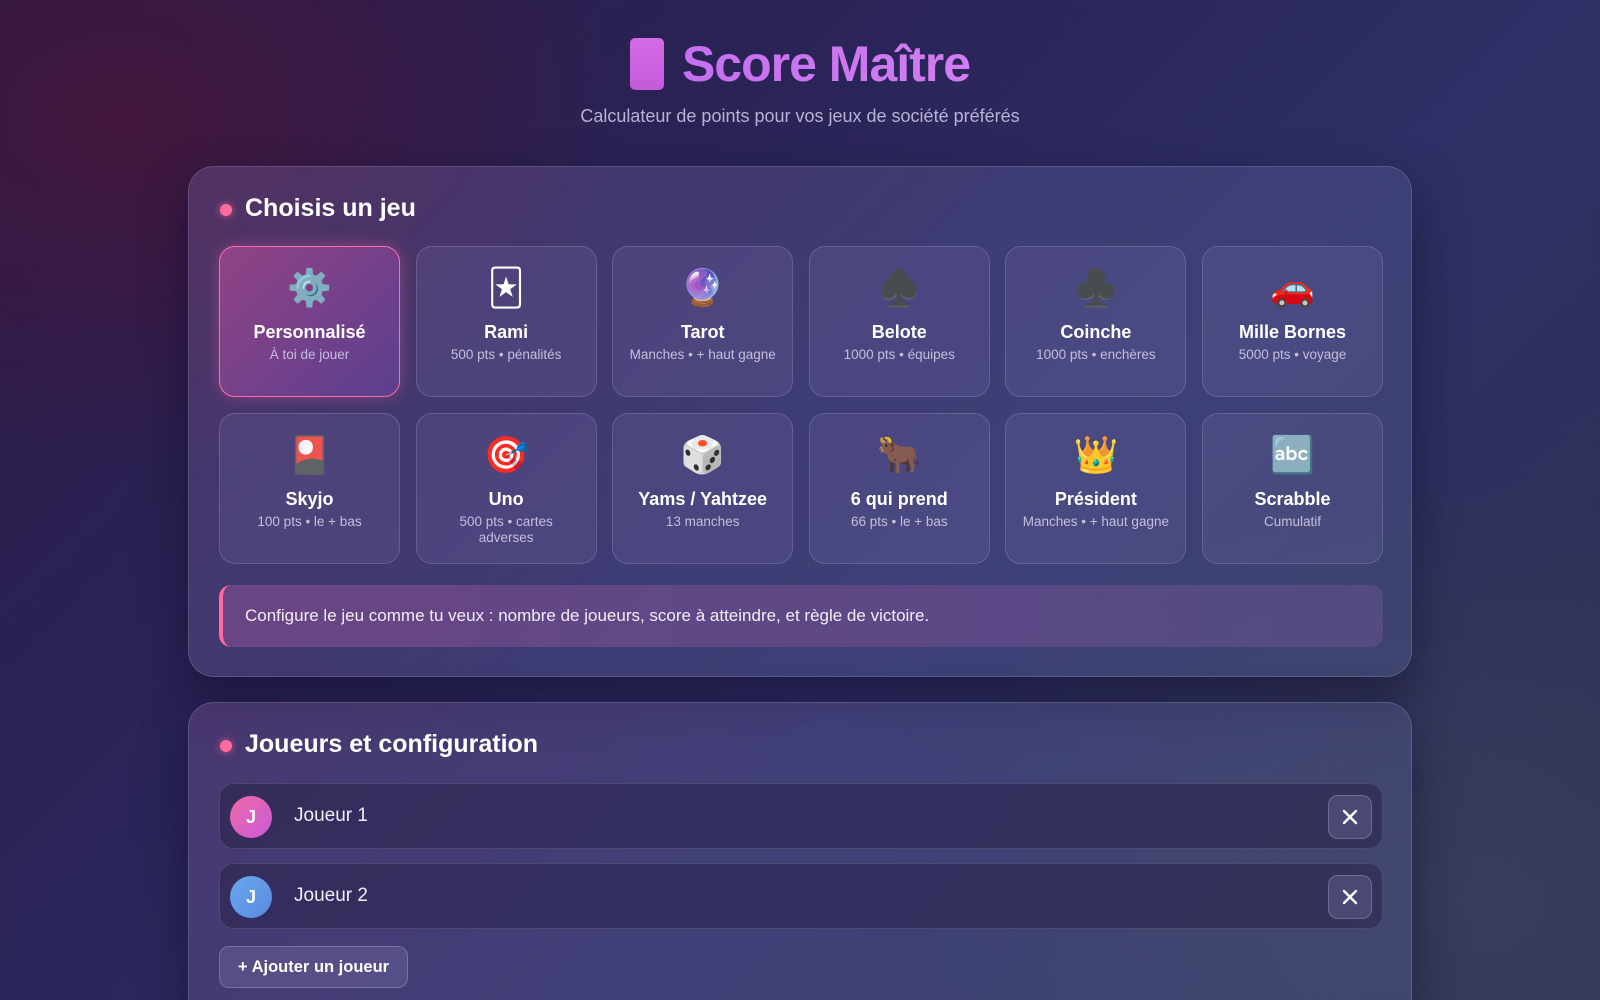 The height and width of the screenshot is (1000, 1600). I want to click on section-title-games: Choisis un jeu, so click(330, 208).